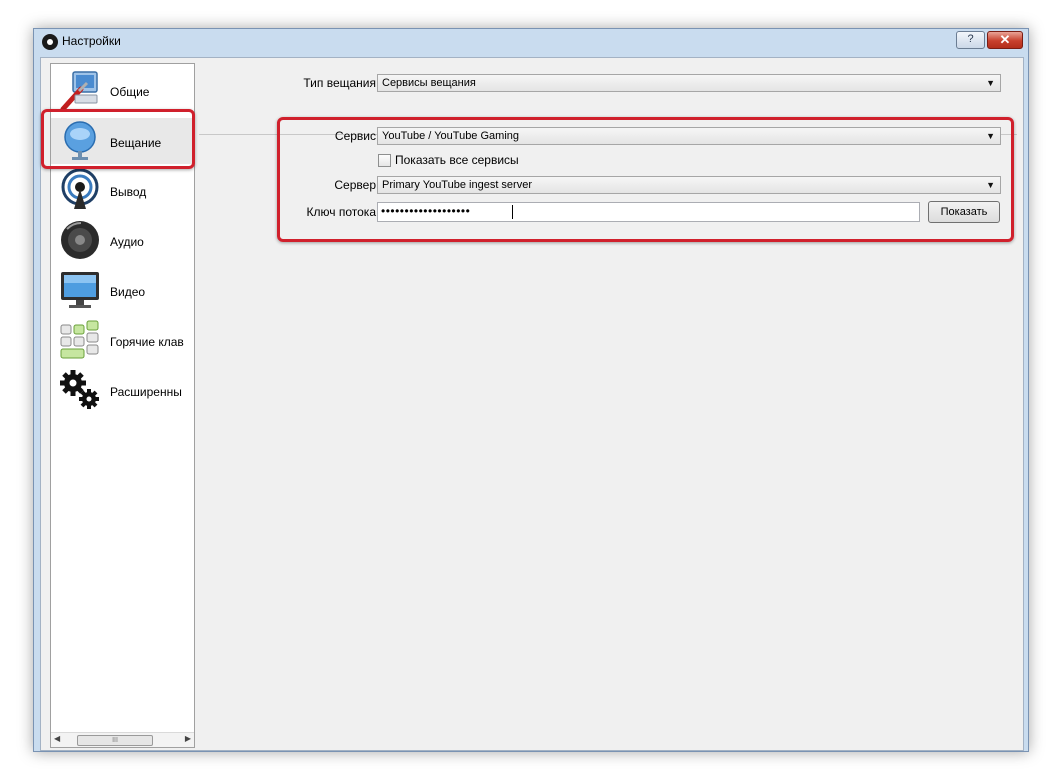 The width and height of the screenshot is (1060, 781). I want to click on window-title: Настройки, so click(91, 41).